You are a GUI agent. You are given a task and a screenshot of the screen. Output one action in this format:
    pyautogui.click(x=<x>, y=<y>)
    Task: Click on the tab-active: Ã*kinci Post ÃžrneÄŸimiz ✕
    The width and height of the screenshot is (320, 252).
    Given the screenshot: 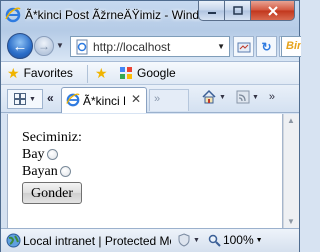 What is the action you would take?
    pyautogui.click(x=104, y=100)
    